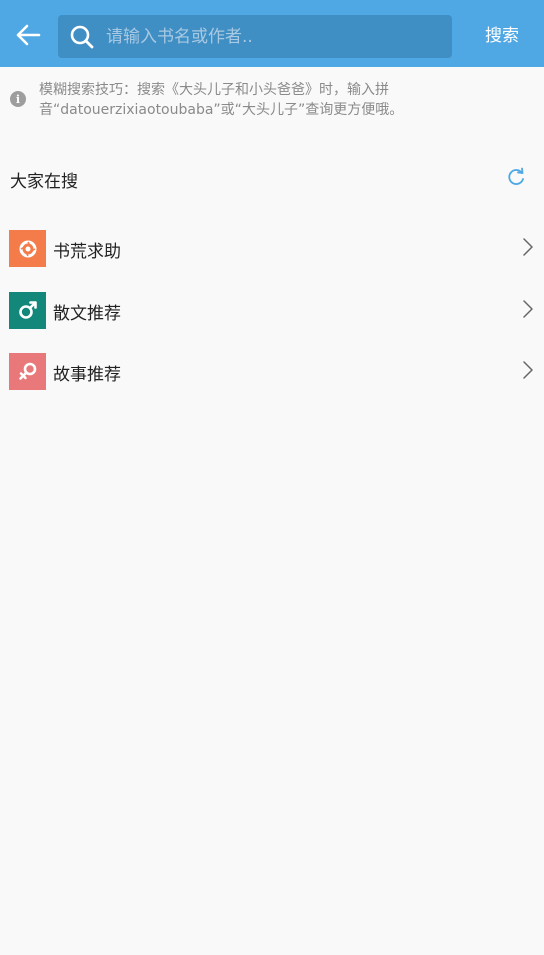 The width and height of the screenshot is (544, 955). Describe the element at coordinates (82, 37) in the screenshot. I see `search-icon` at that location.